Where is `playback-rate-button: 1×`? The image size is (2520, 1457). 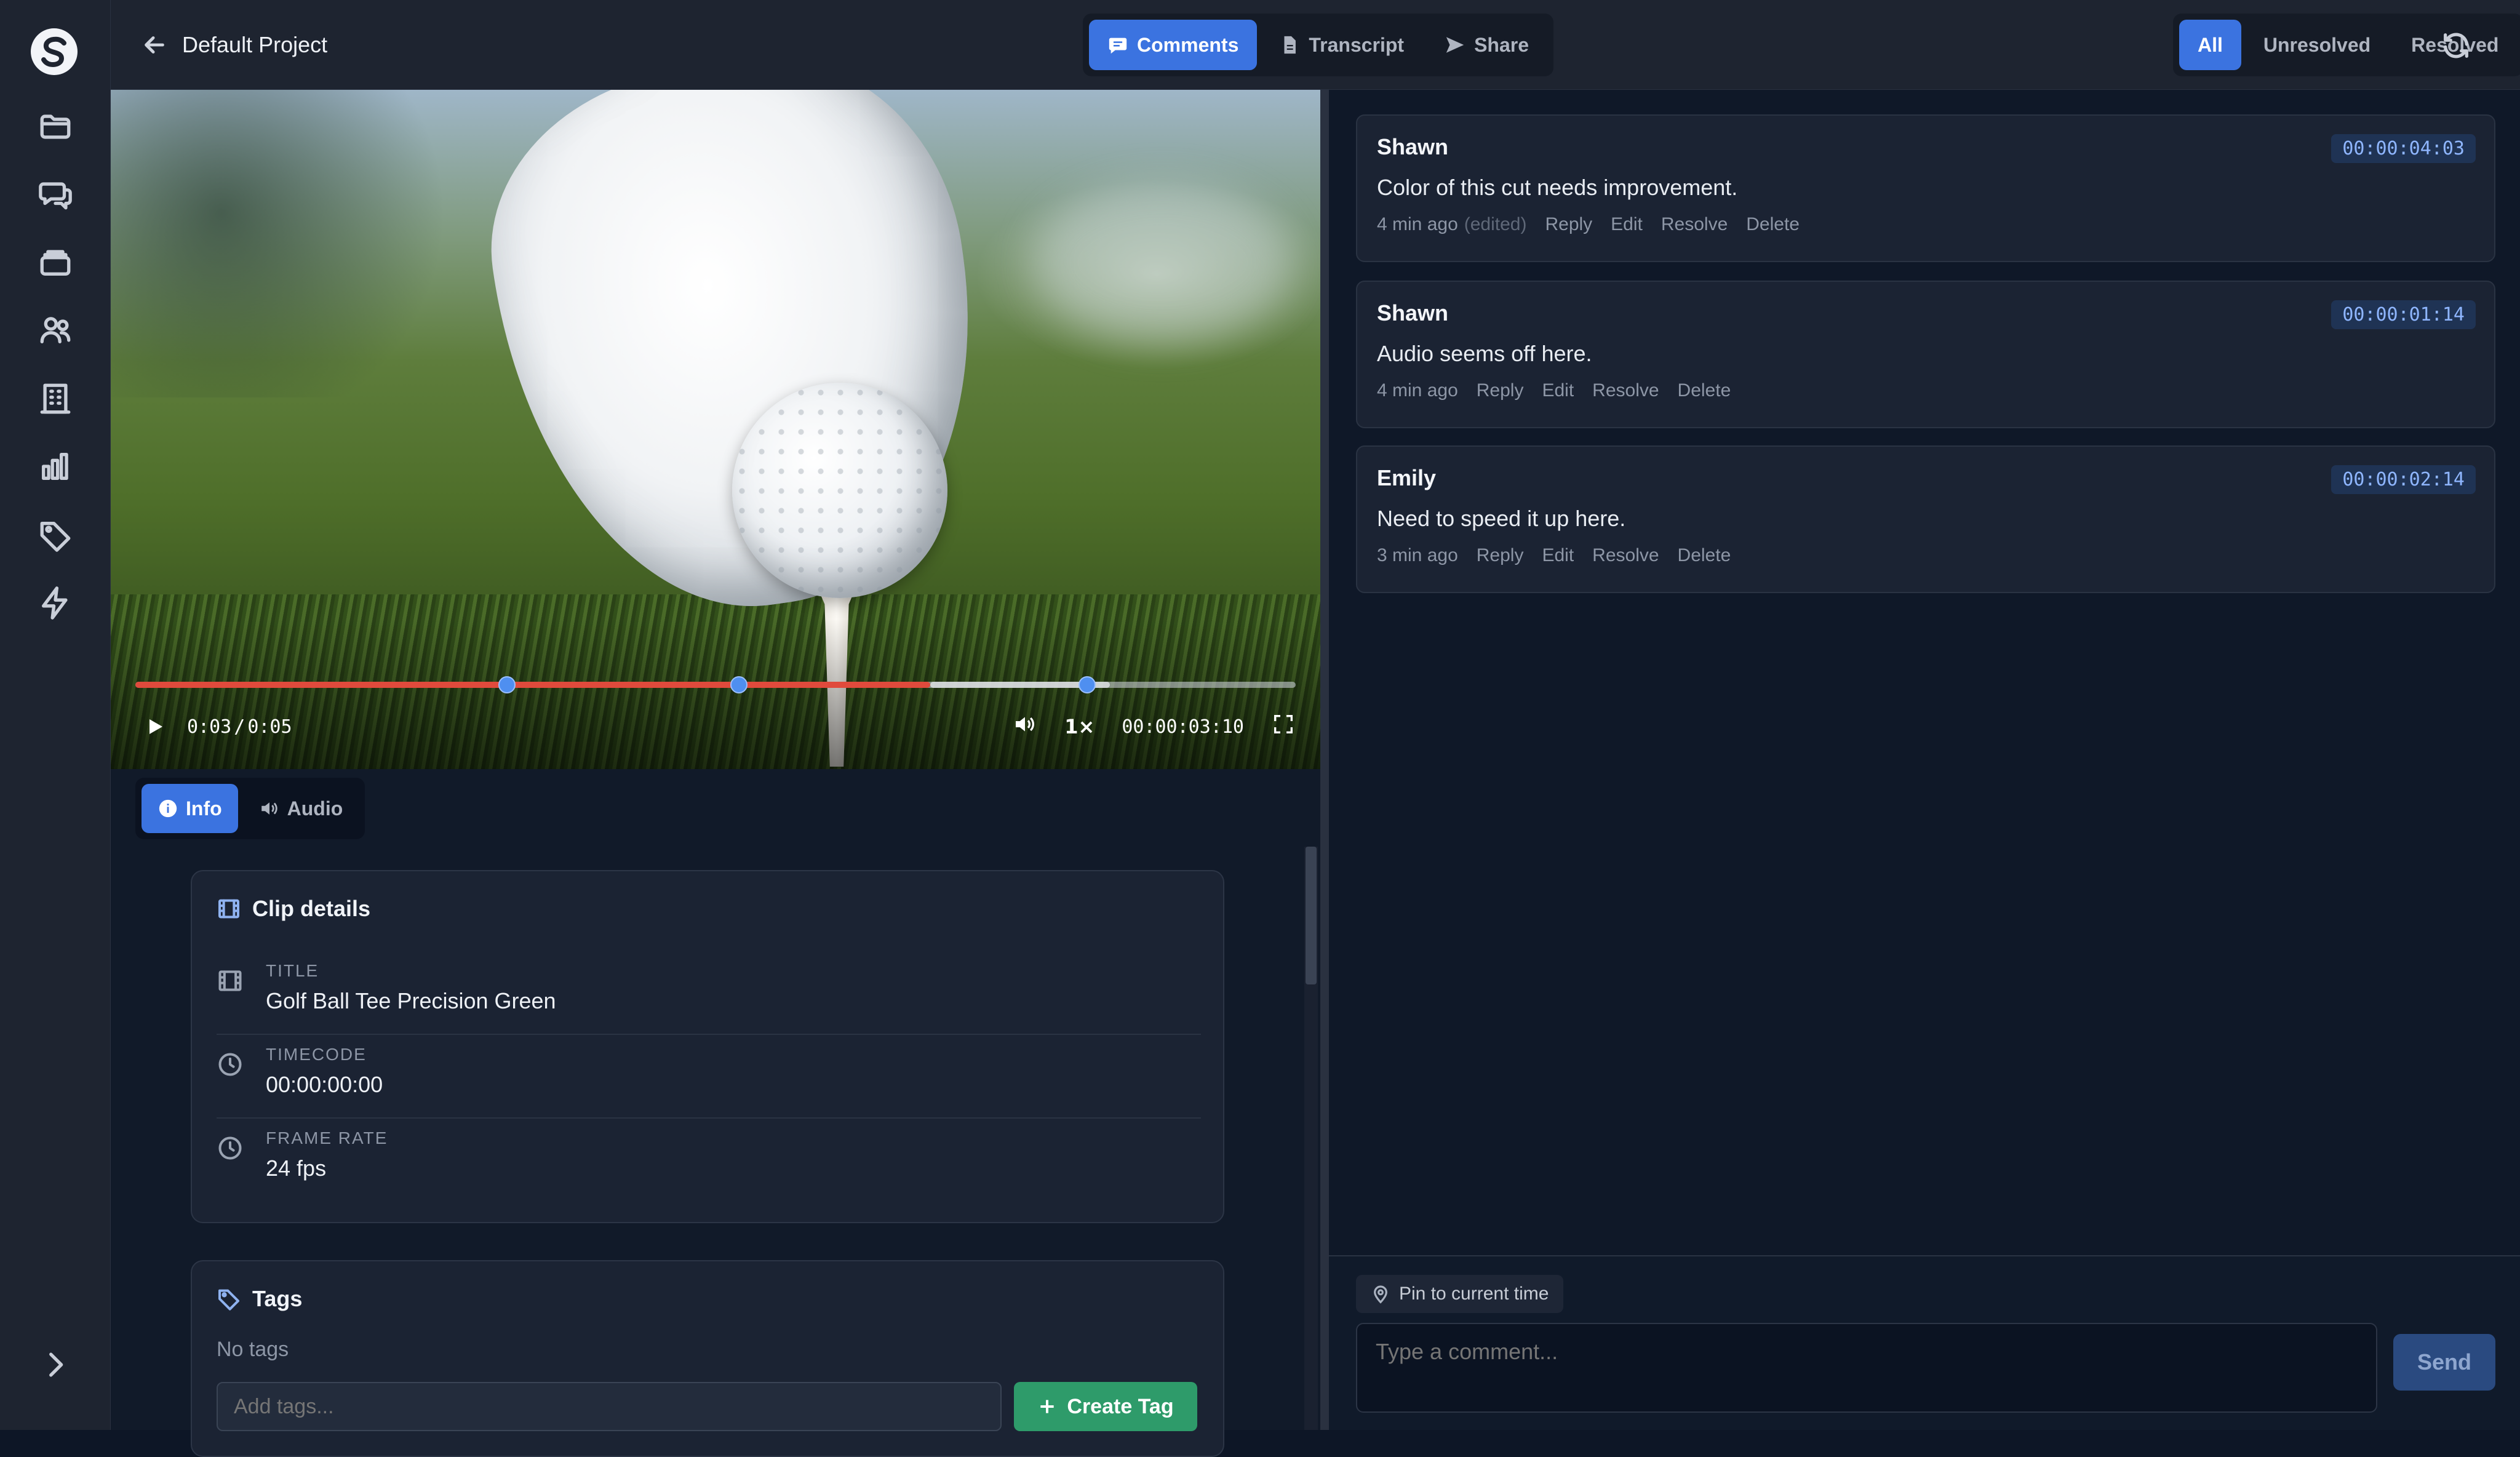
playback-rate-button: 1× is located at coordinates (1079, 726).